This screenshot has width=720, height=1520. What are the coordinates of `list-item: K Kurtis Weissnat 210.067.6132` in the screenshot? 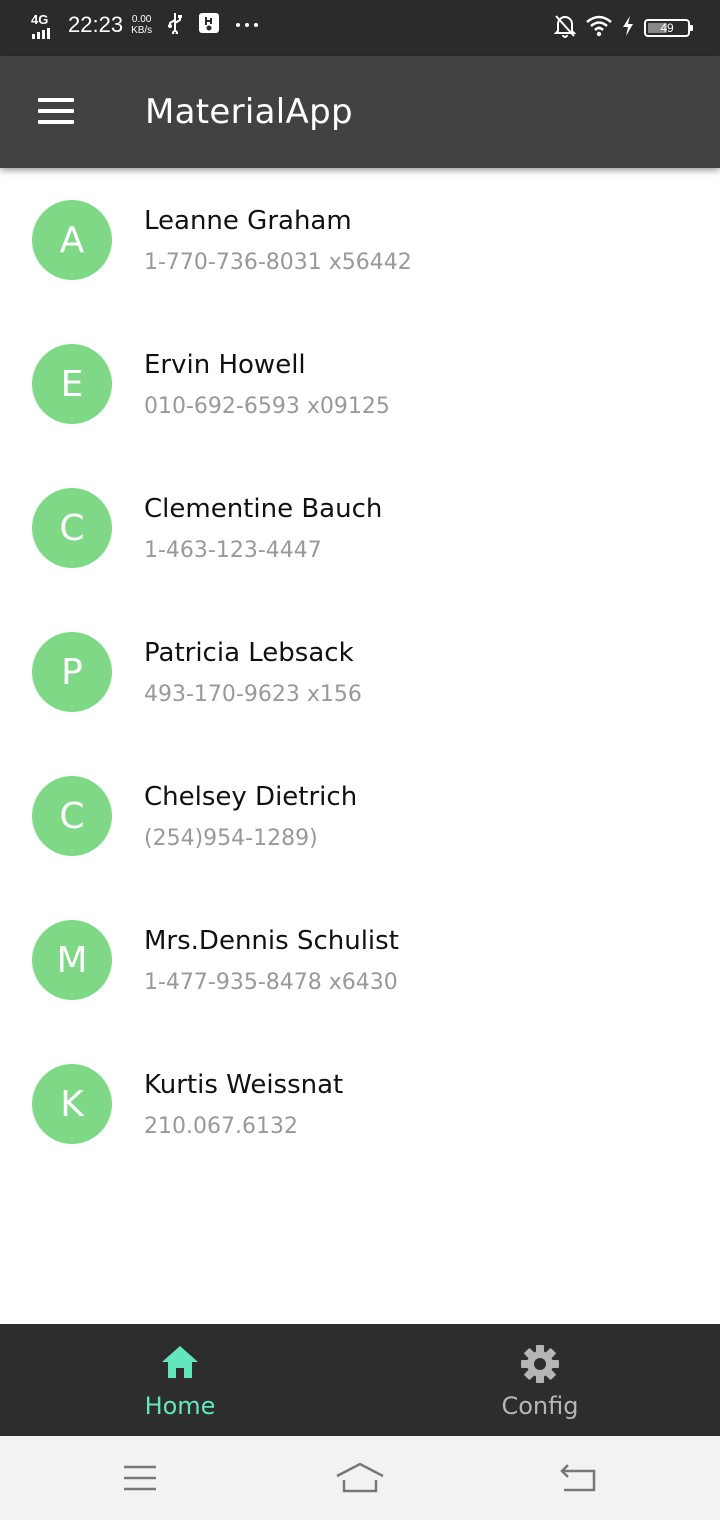 It's located at (360, 1104).